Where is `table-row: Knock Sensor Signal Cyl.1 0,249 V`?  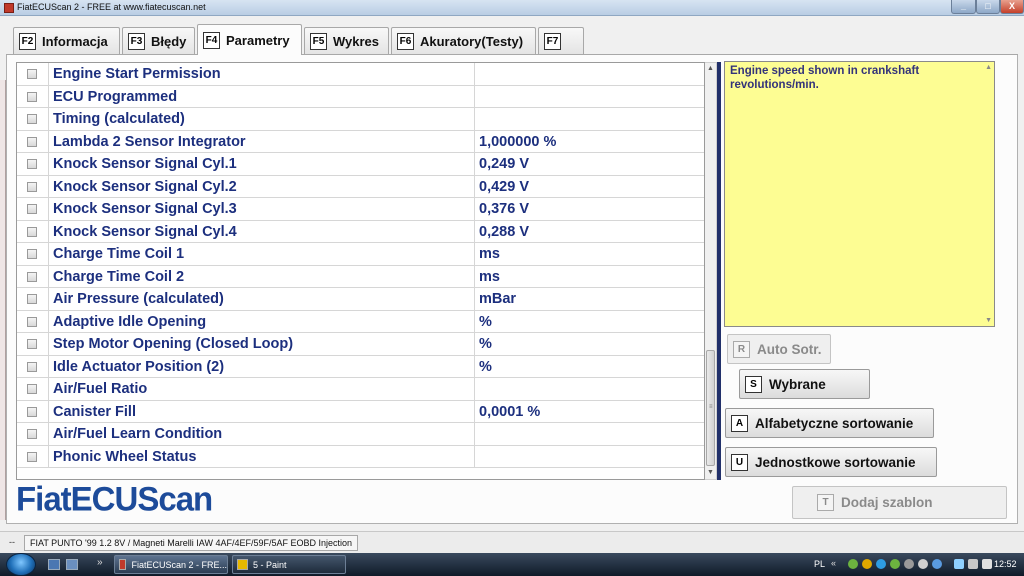
table-row: Knock Sensor Signal Cyl.1 0,249 V is located at coordinates (360, 164).